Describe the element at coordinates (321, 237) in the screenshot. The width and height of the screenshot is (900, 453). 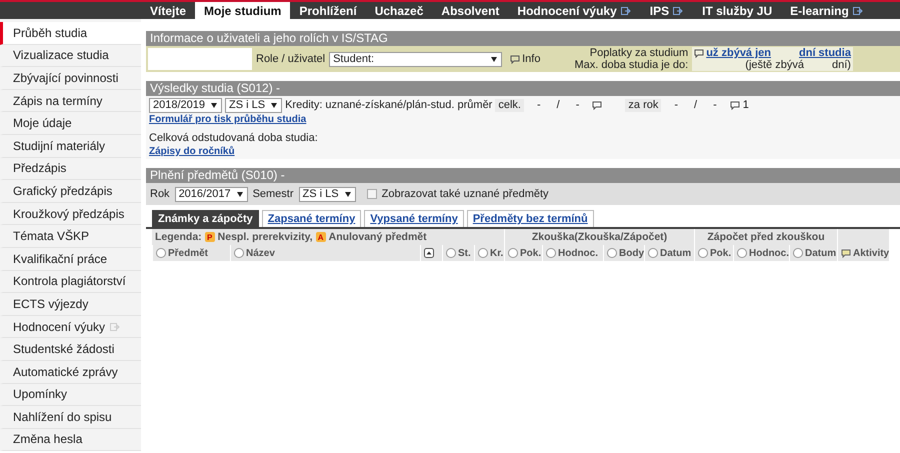
I see `legend-marker: A` at that location.